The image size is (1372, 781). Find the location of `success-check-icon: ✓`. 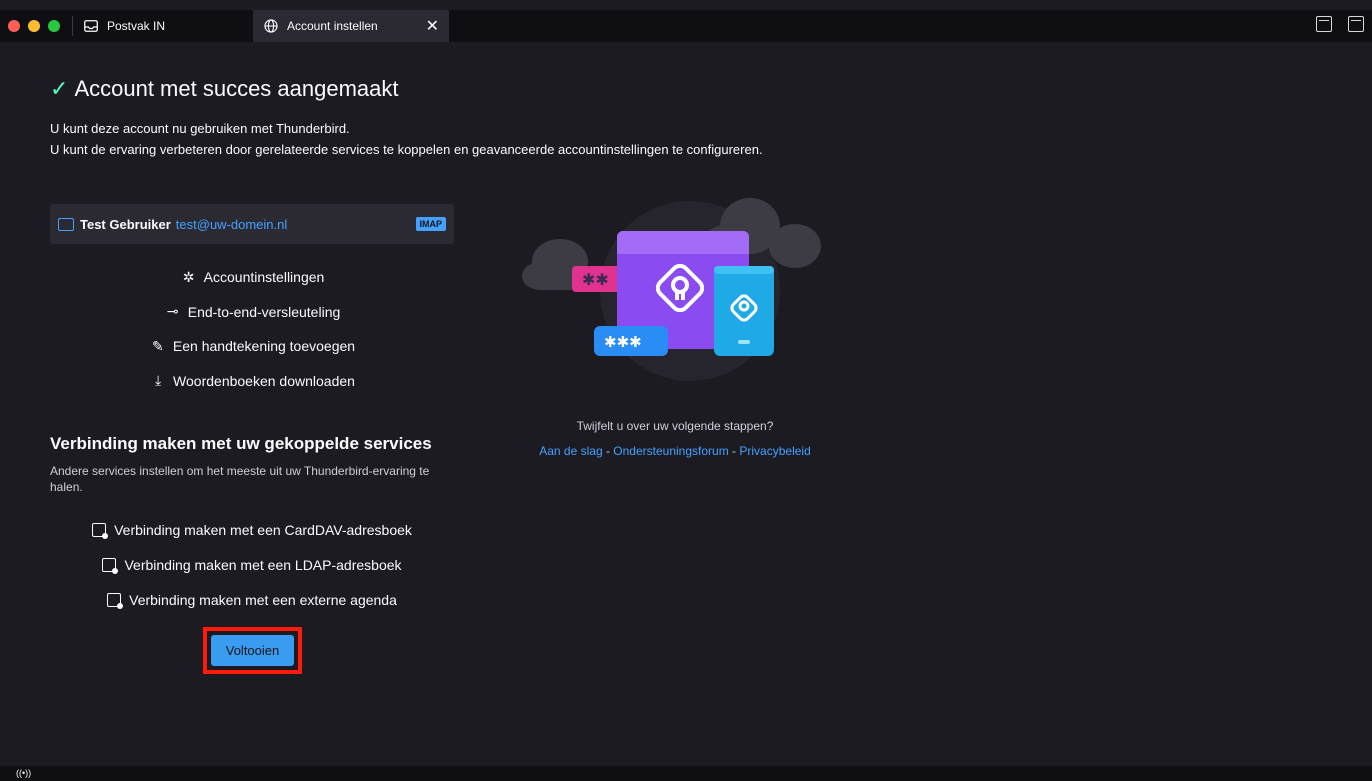

success-check-icon: ✓ is located at coordinates (59, 88).